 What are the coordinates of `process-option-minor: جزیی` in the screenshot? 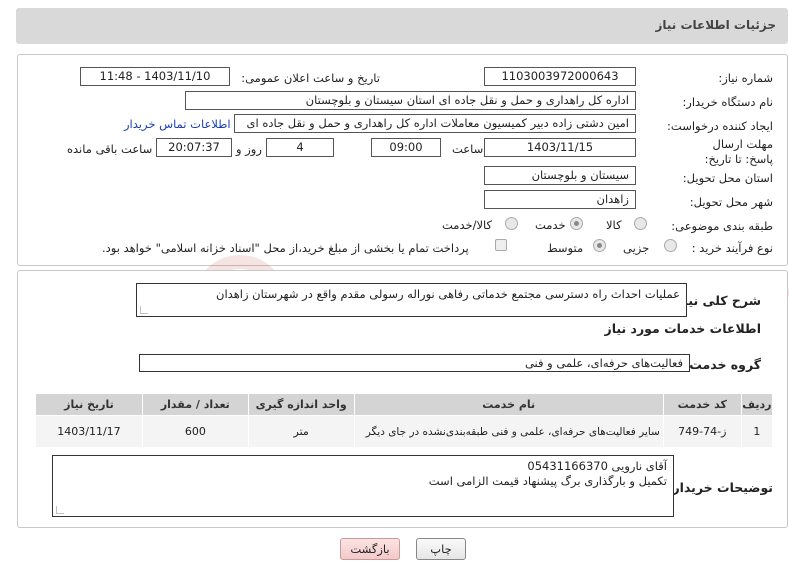 It's located at (636, 248).